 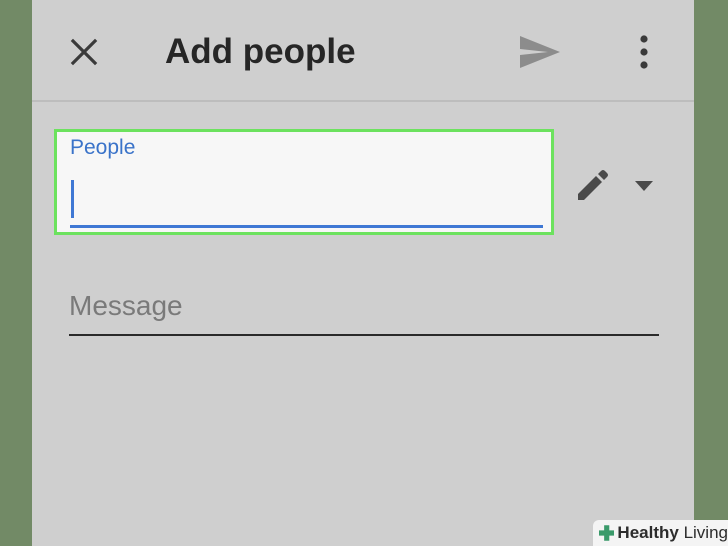 I want to click on watermark-brand: Healthy, so click(x=648, y=532).